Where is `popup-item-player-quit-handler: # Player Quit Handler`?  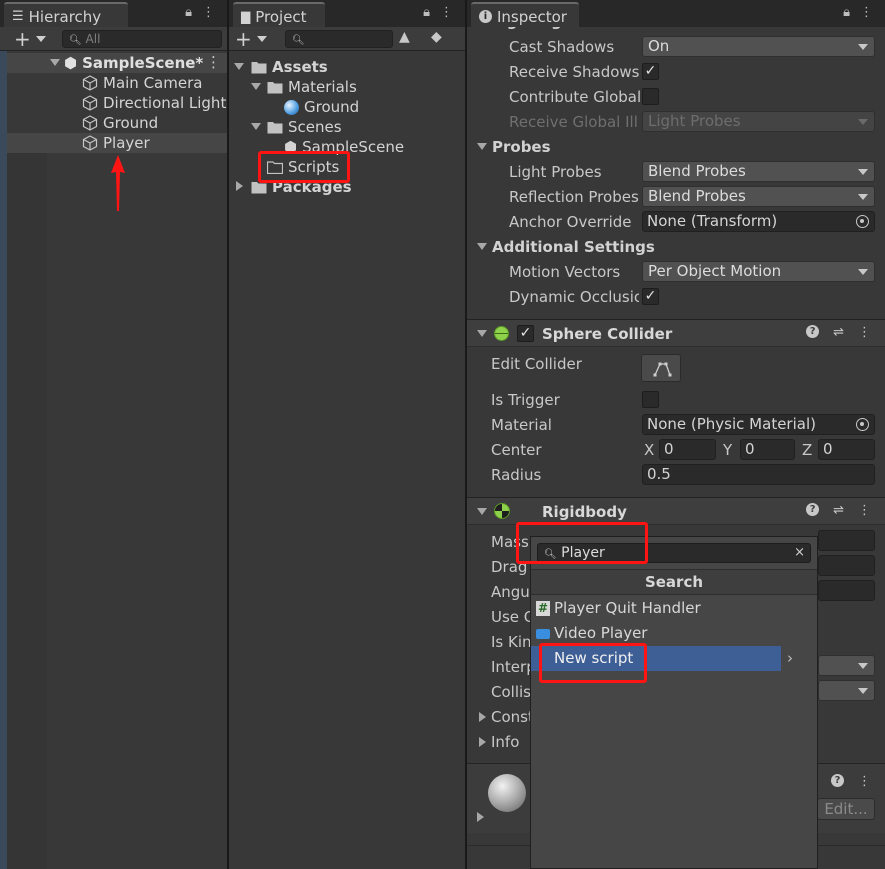
popup-item-player-quit-handler: # Player Quit Handler is located at coordinates (674, 608).